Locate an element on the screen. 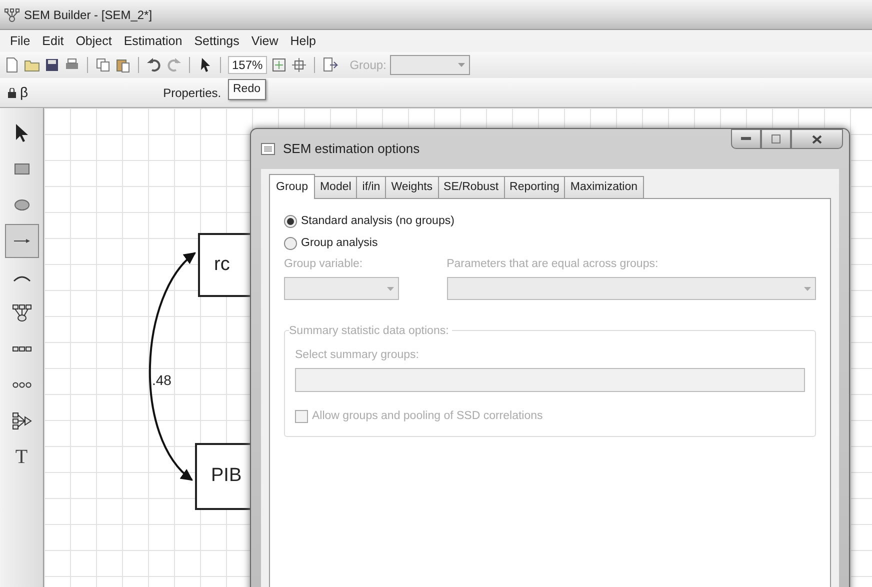 Image resolution: width=872 pixels, height=587 pixels. dialog-title: SEM estimation options is located at coordinates (351, 149).